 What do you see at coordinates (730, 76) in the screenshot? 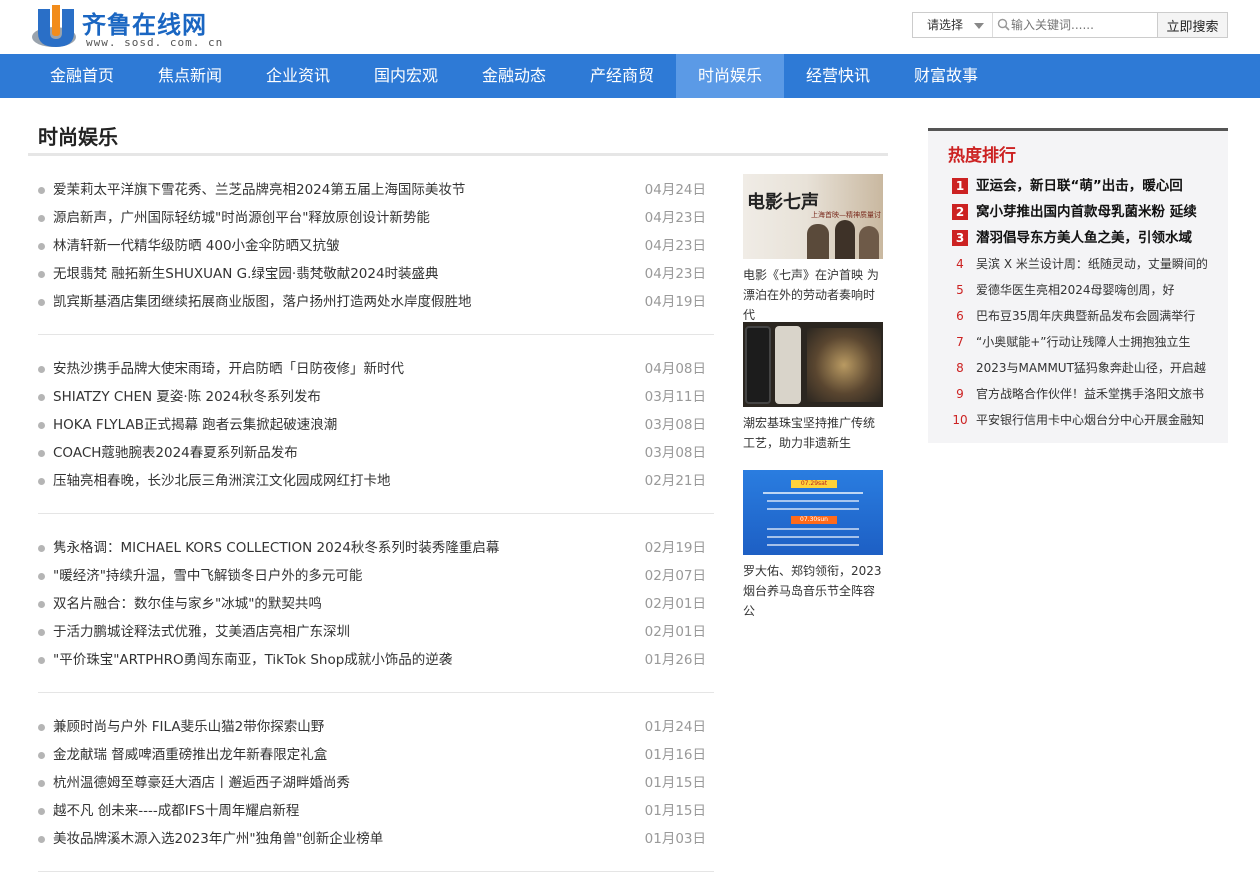
I see `nav-item-fashion: 时尚娱乐` at bounding box center [730, 76].